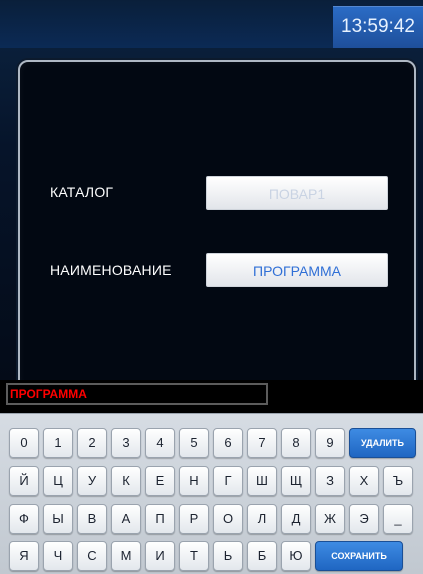  I want to click on key-5: 5, so click(194, 443).